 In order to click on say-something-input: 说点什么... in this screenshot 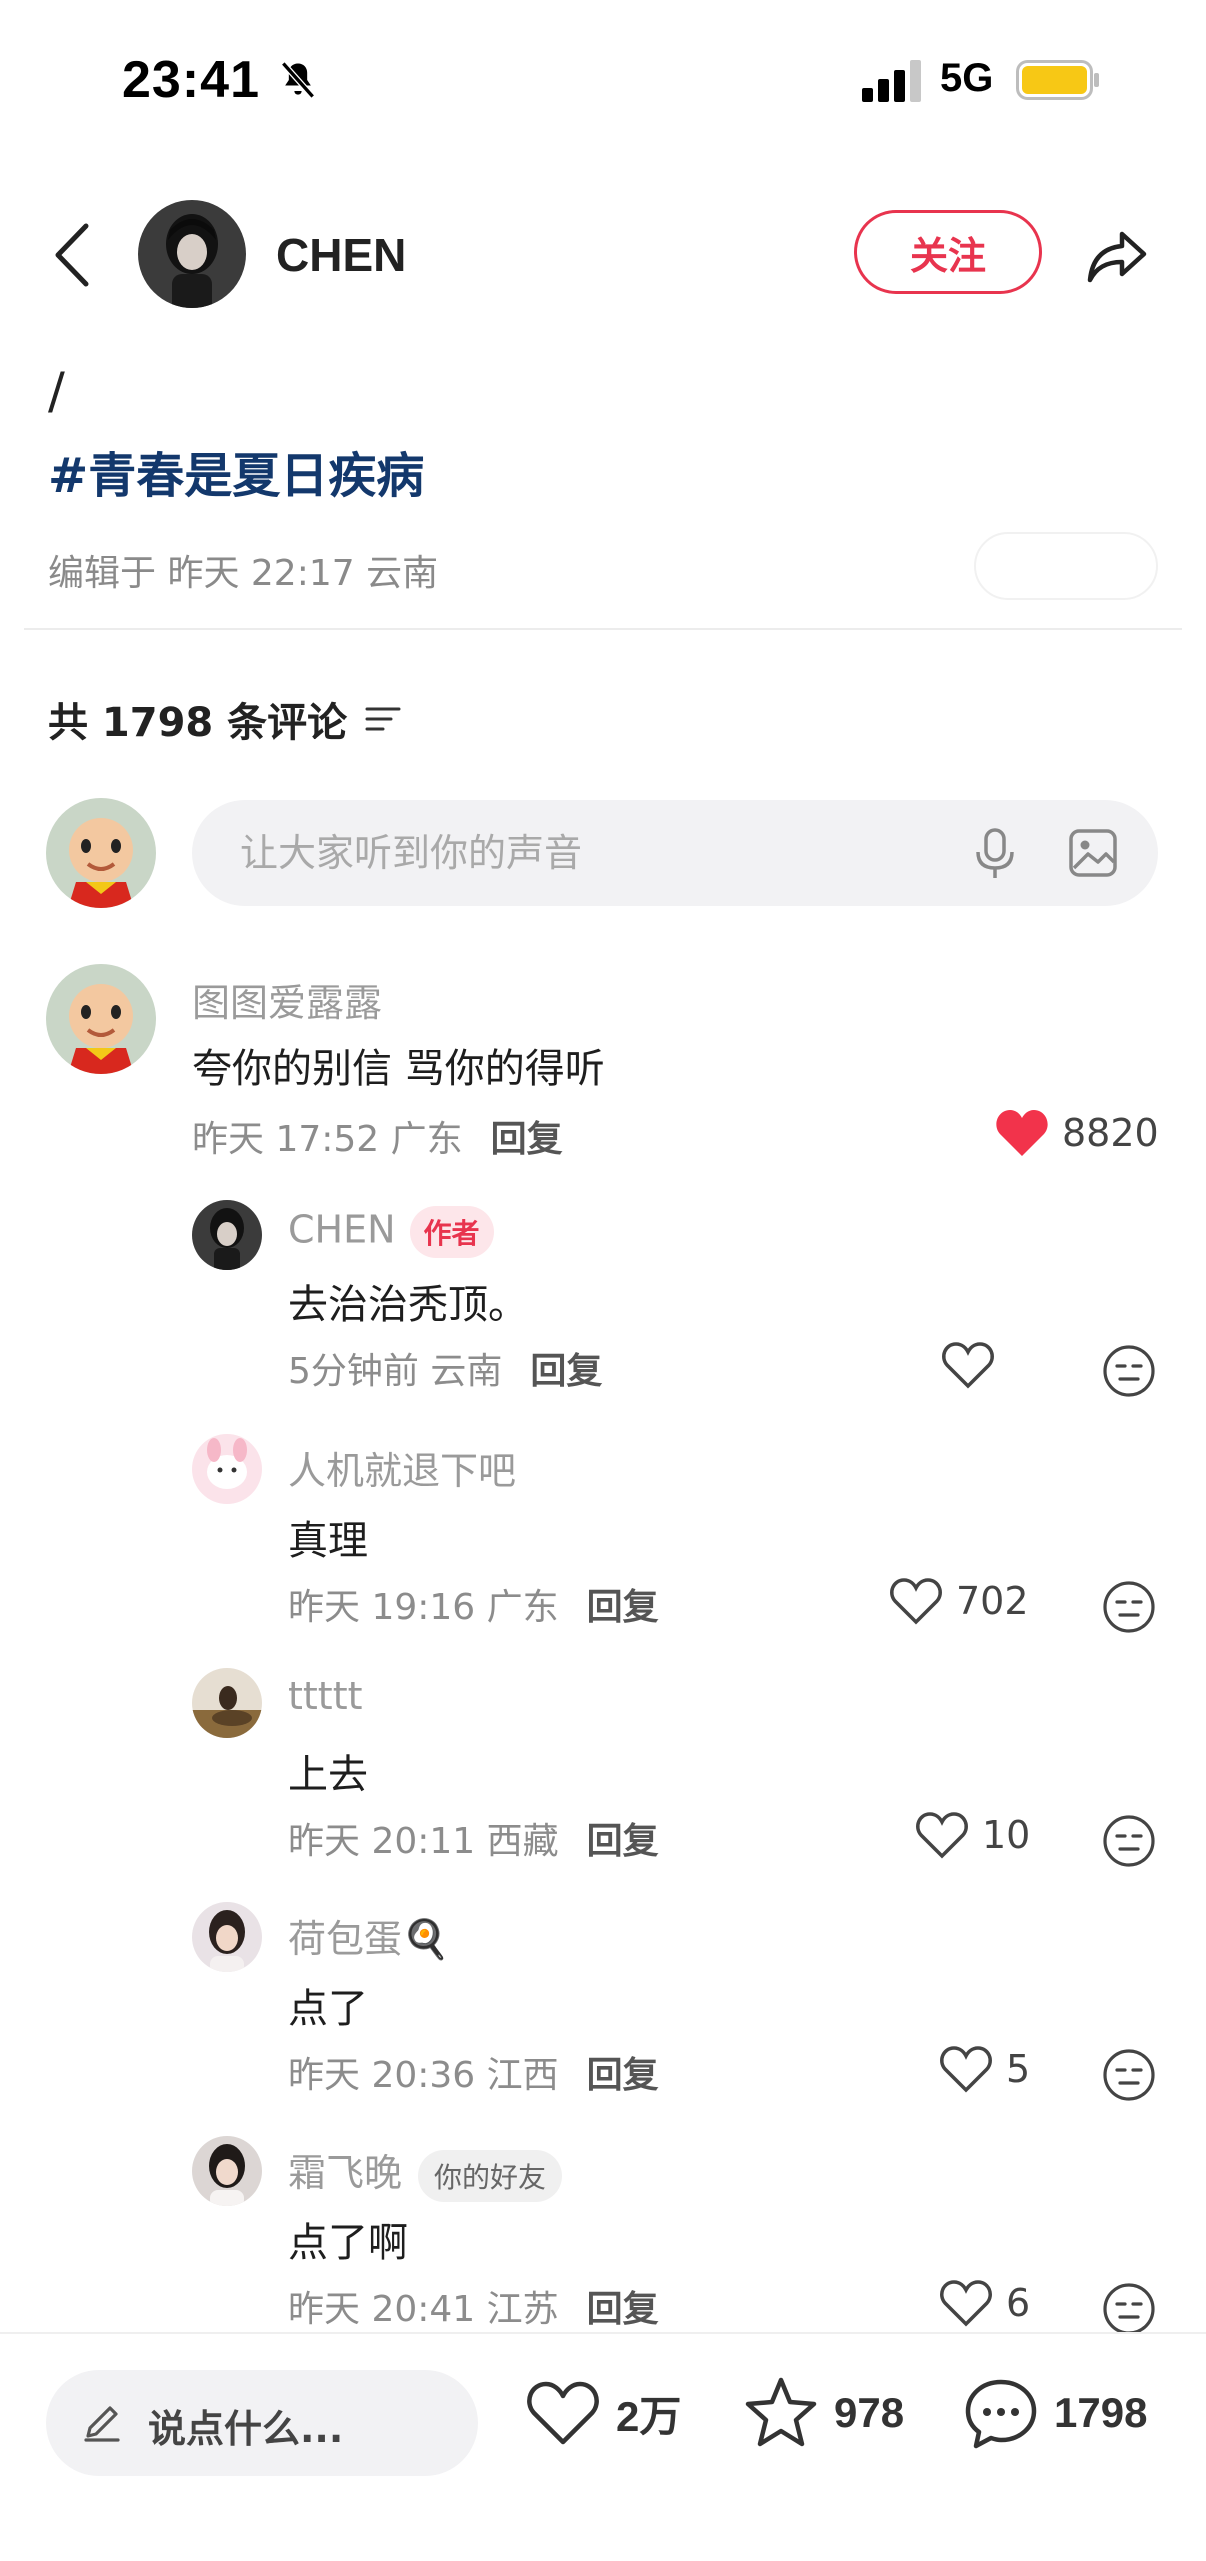, I will do `click(262, 2423)`.